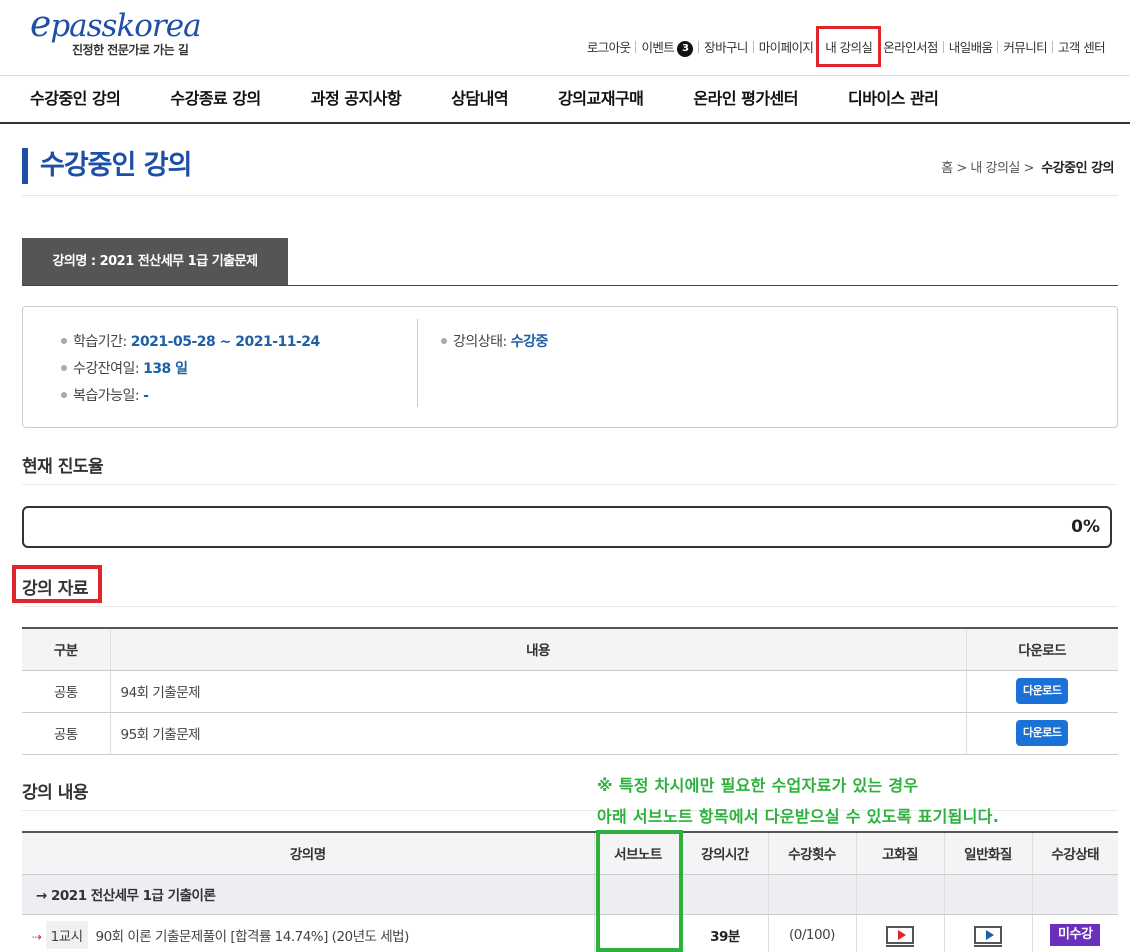 This screenshot has width=1130, height=952. I want to click on nav-textbook-purchase: 강의교재구매, so click(601, 99).